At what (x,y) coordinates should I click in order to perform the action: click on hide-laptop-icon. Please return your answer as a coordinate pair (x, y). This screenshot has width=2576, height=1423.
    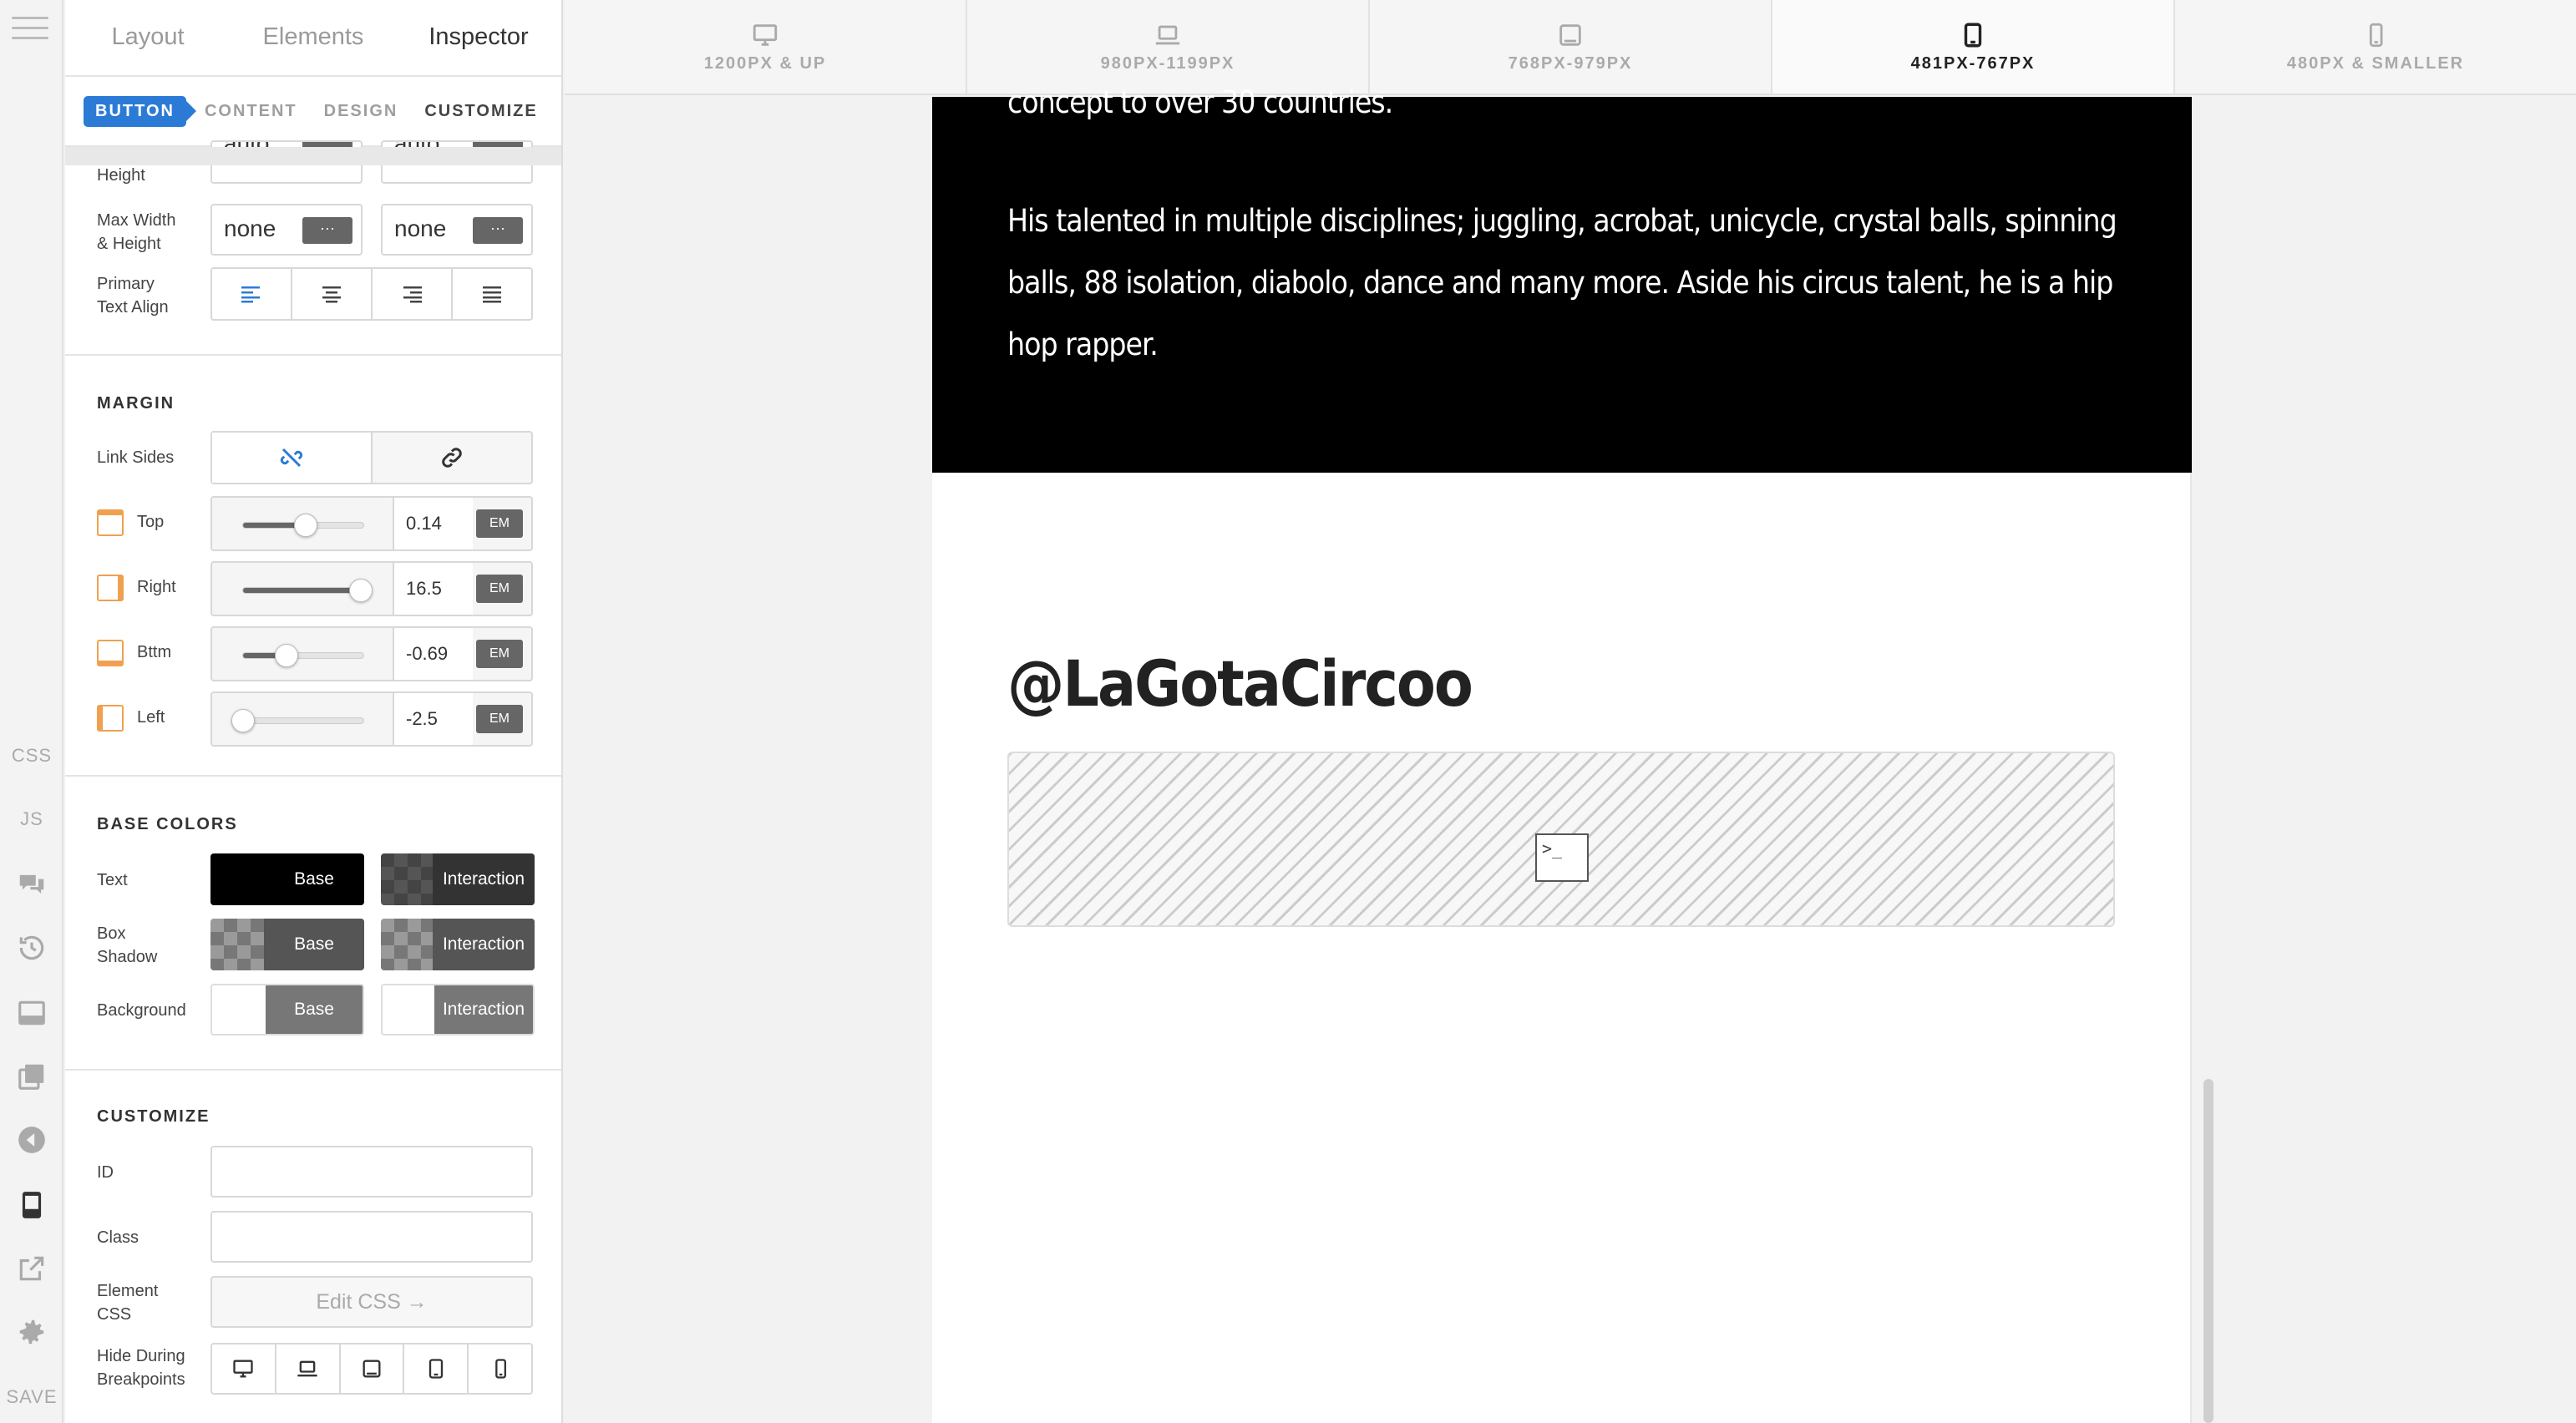
    Looking at the image, I should click on (308, 1369).